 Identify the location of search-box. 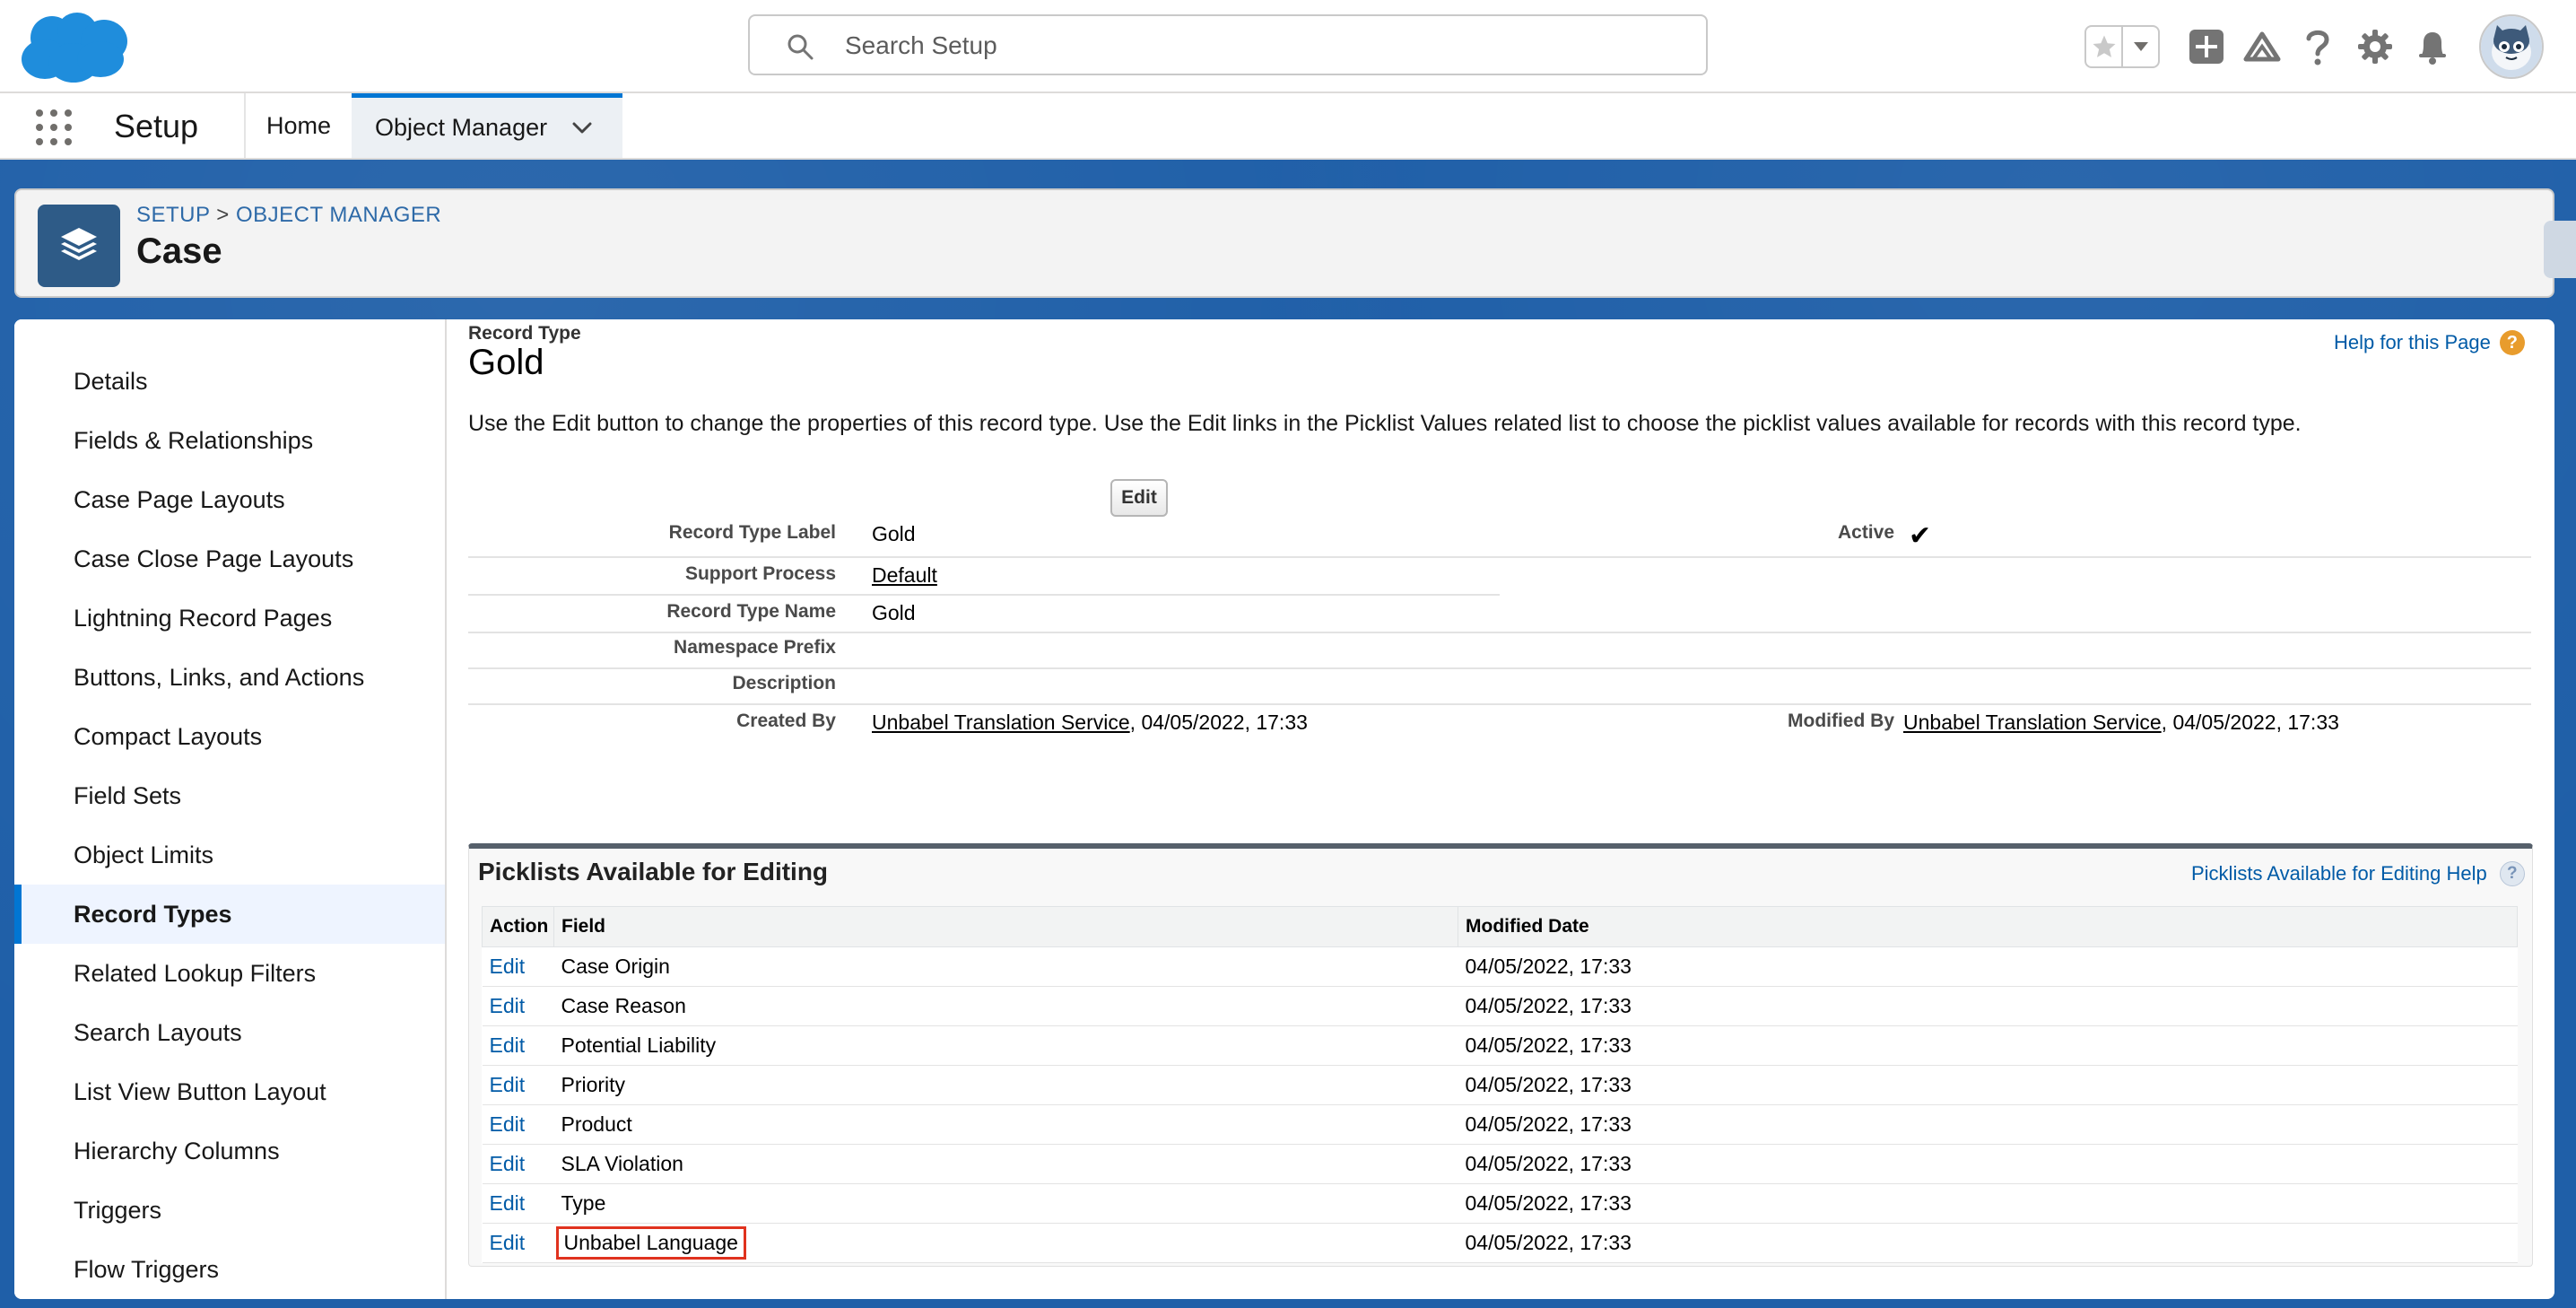
(1228, 45).